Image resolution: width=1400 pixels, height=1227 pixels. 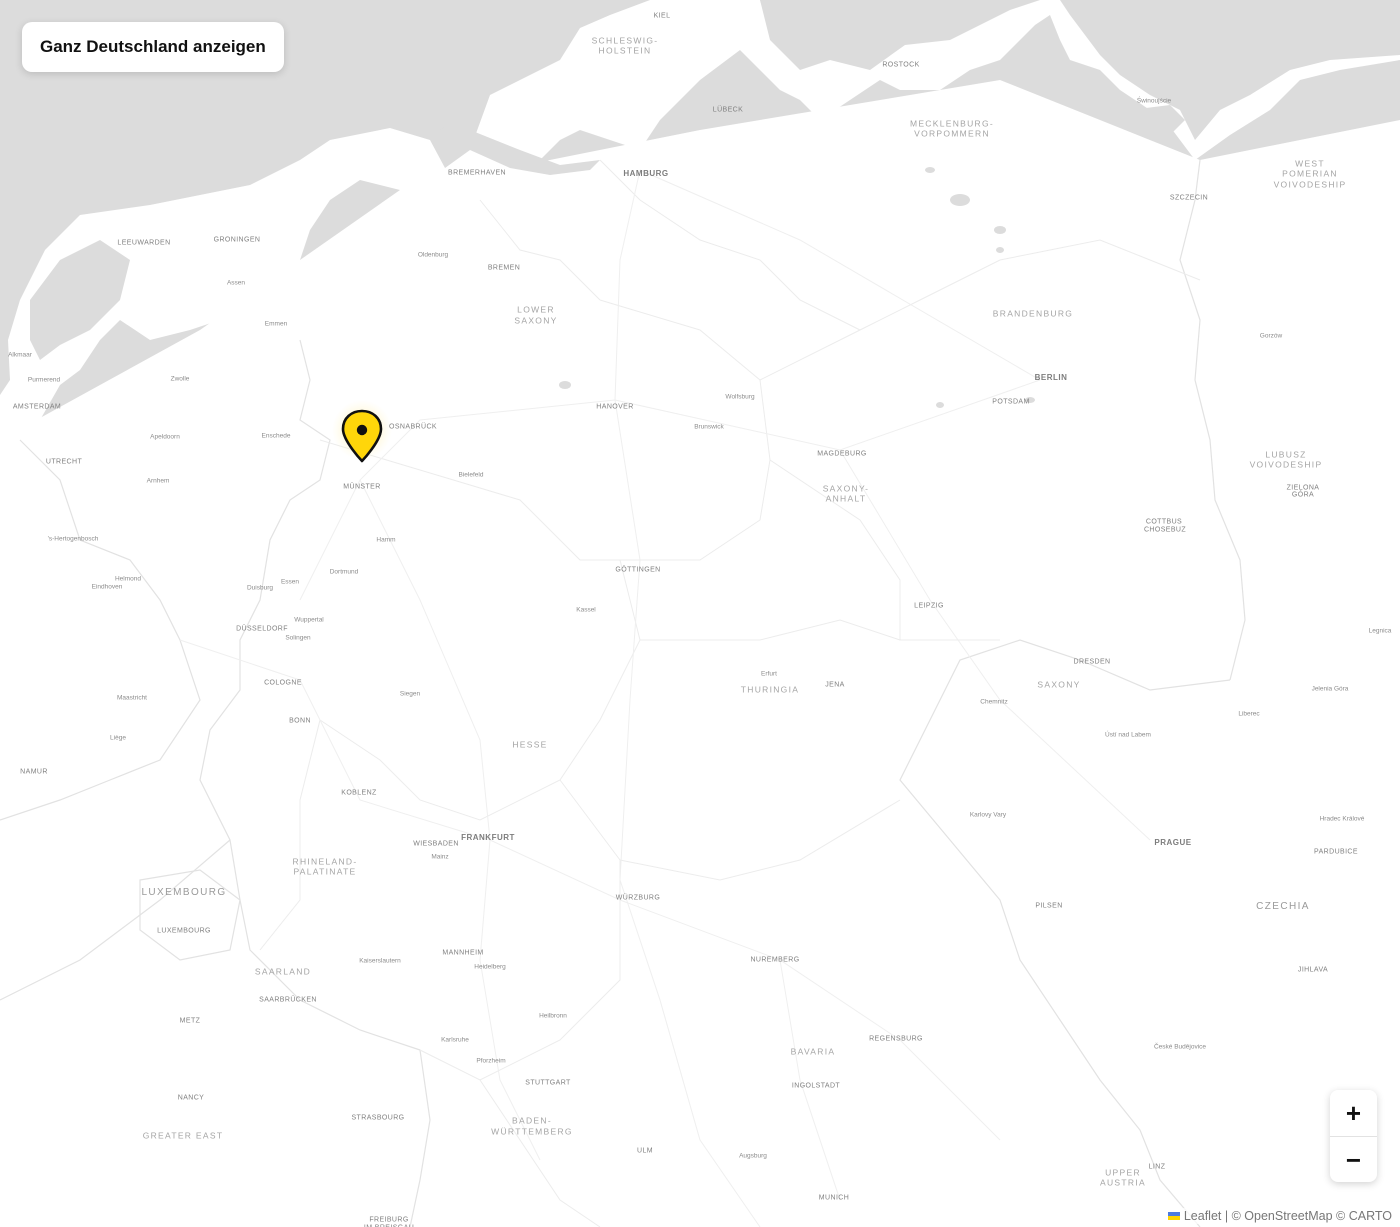 What do you see at coordinates (1203, 1216) in the screenshot?
I see `leaflet-link: Leaflet` at bounding box center [1203, 1216].